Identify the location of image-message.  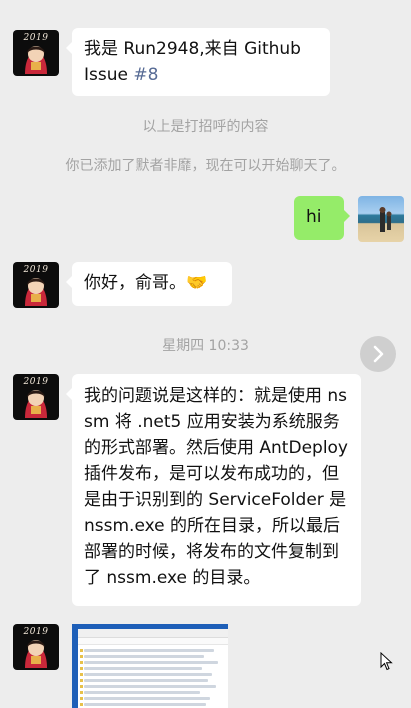
(150, 666).